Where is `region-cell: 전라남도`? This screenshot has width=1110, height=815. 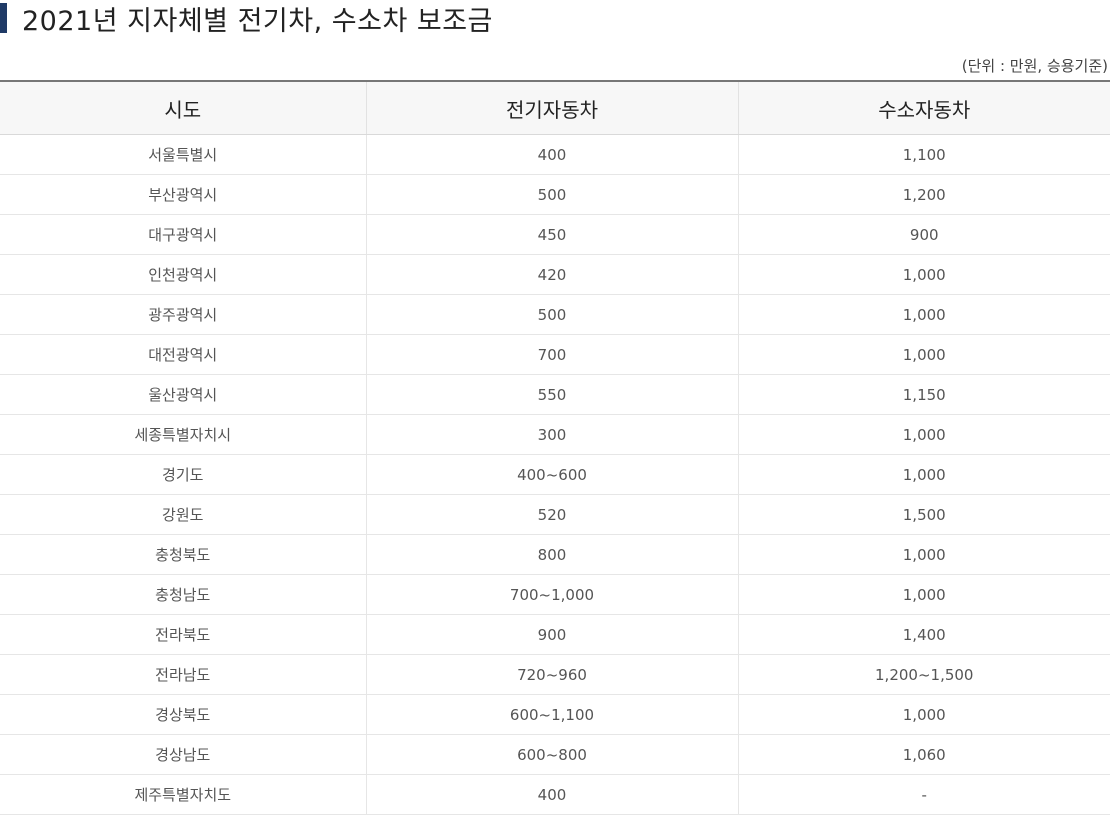
region-cell: 전라남도 is located at coordinates (183, 674).